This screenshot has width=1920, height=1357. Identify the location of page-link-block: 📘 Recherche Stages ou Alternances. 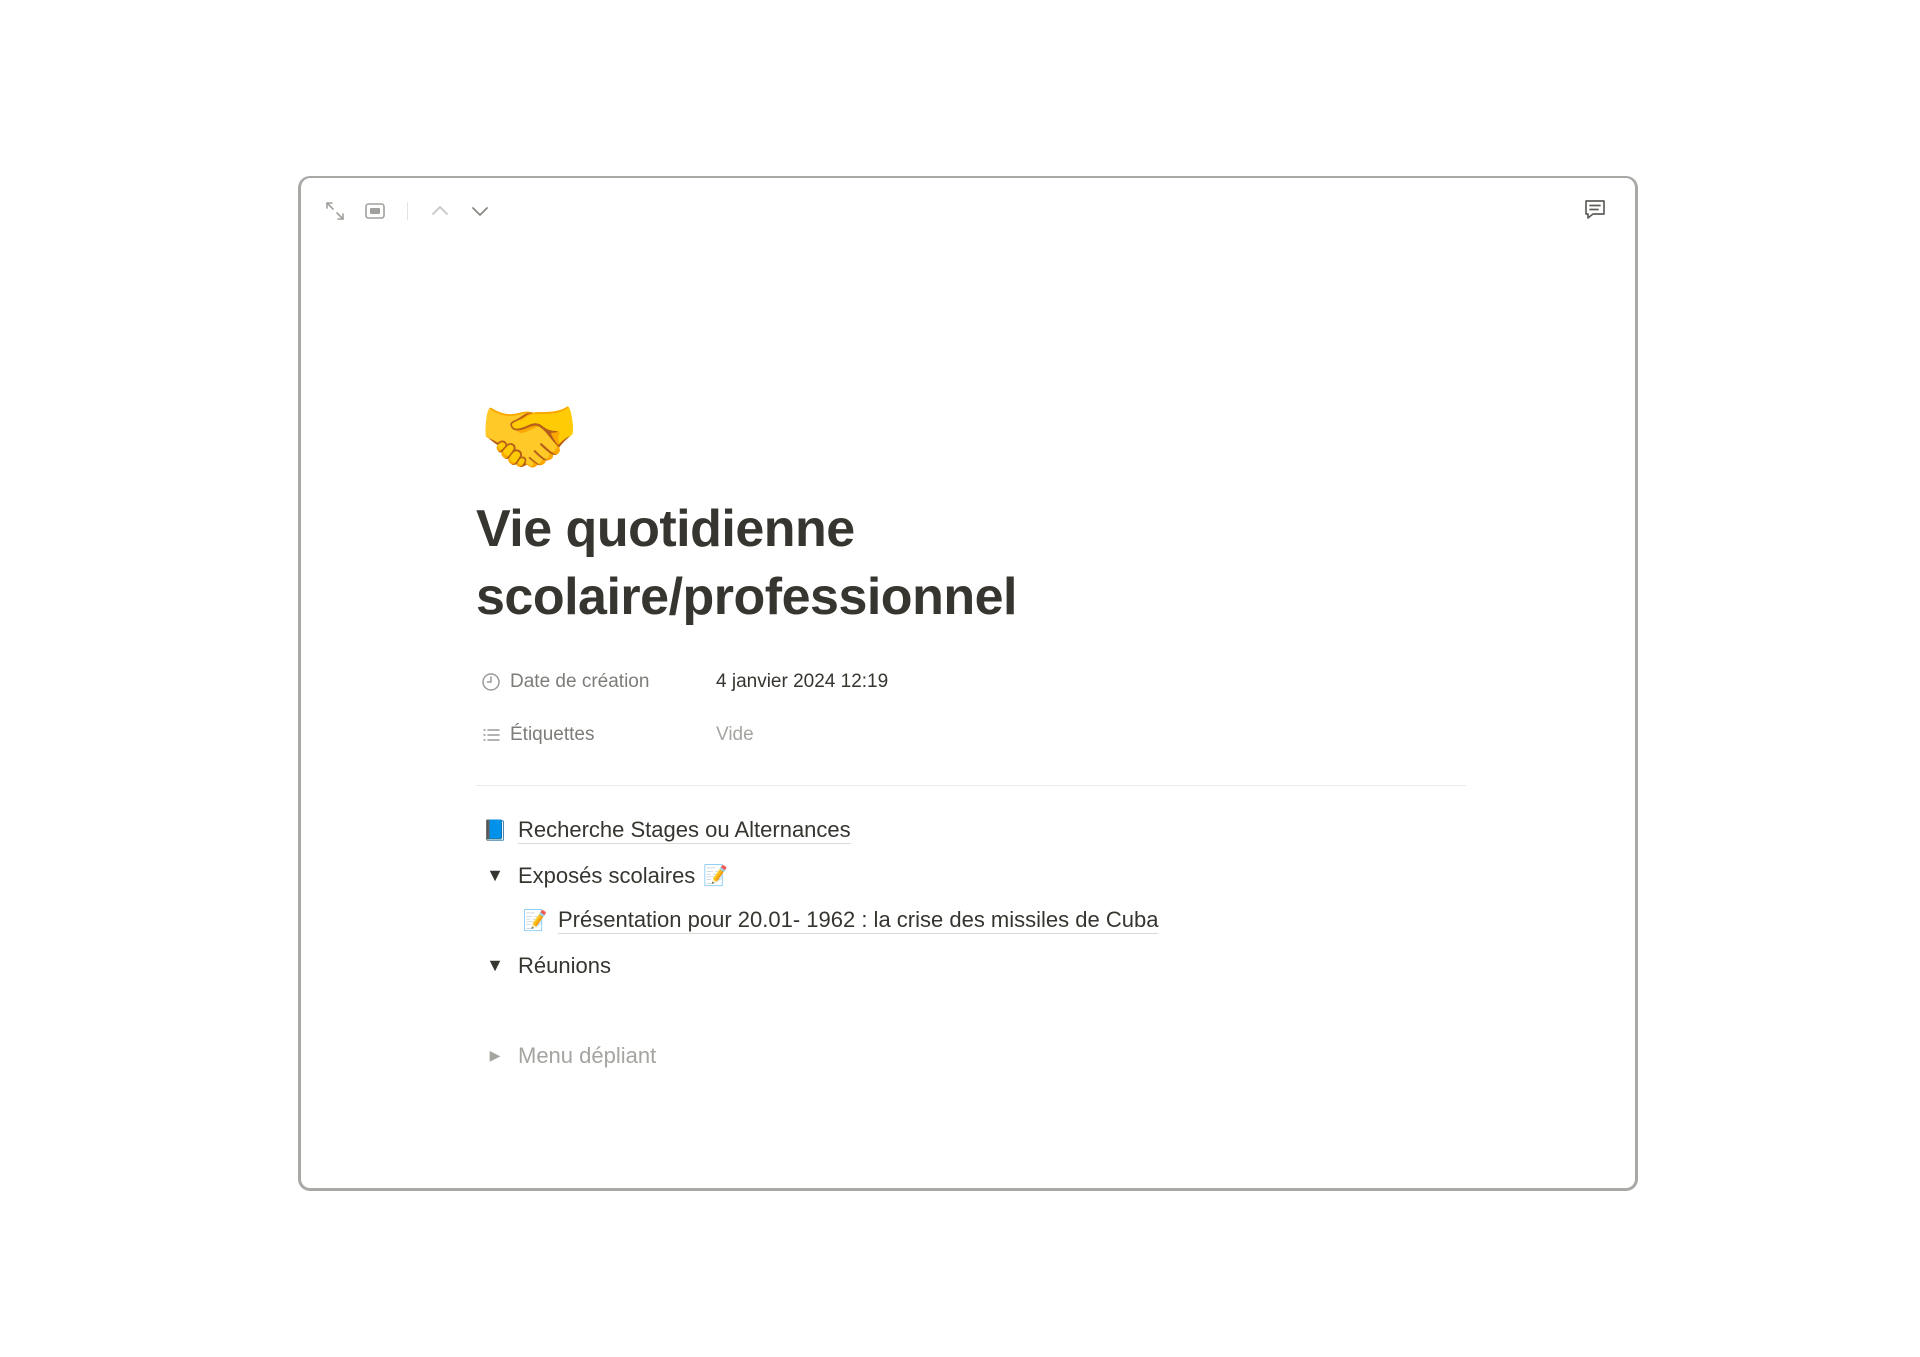
(971, 830).